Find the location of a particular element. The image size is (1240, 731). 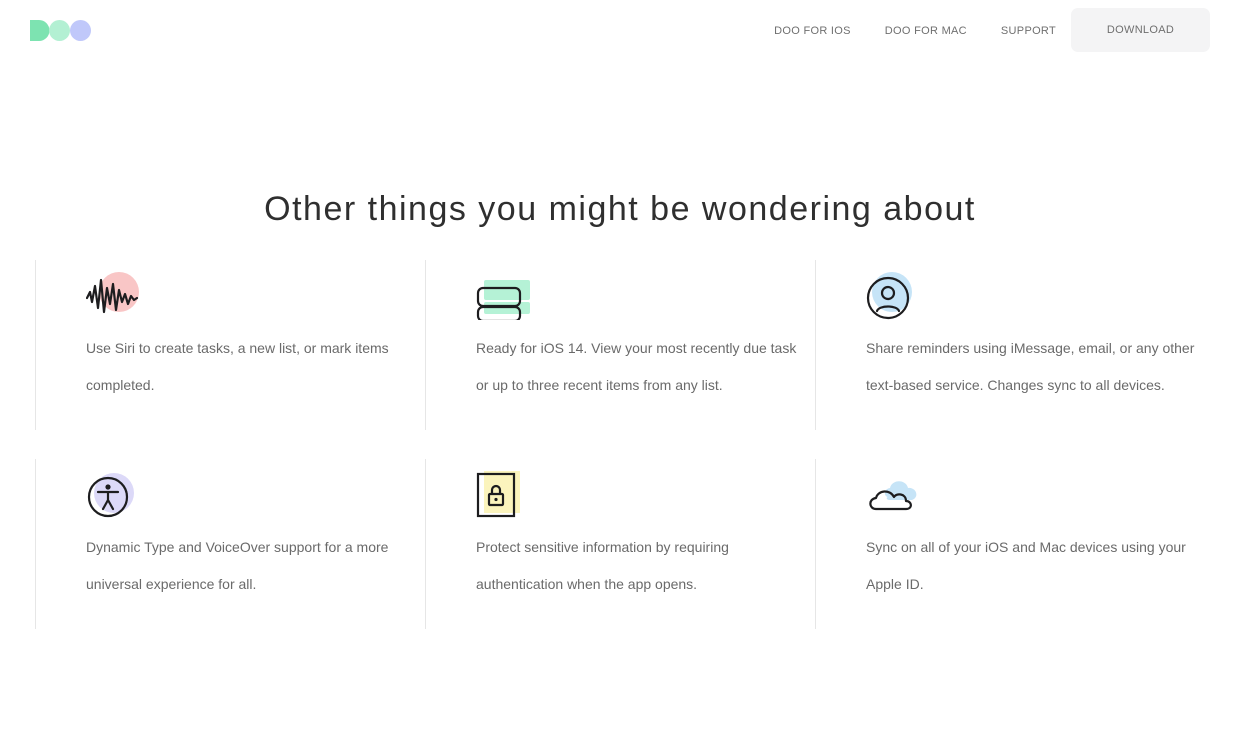

lock-icon is located at coordinates (498, 494).